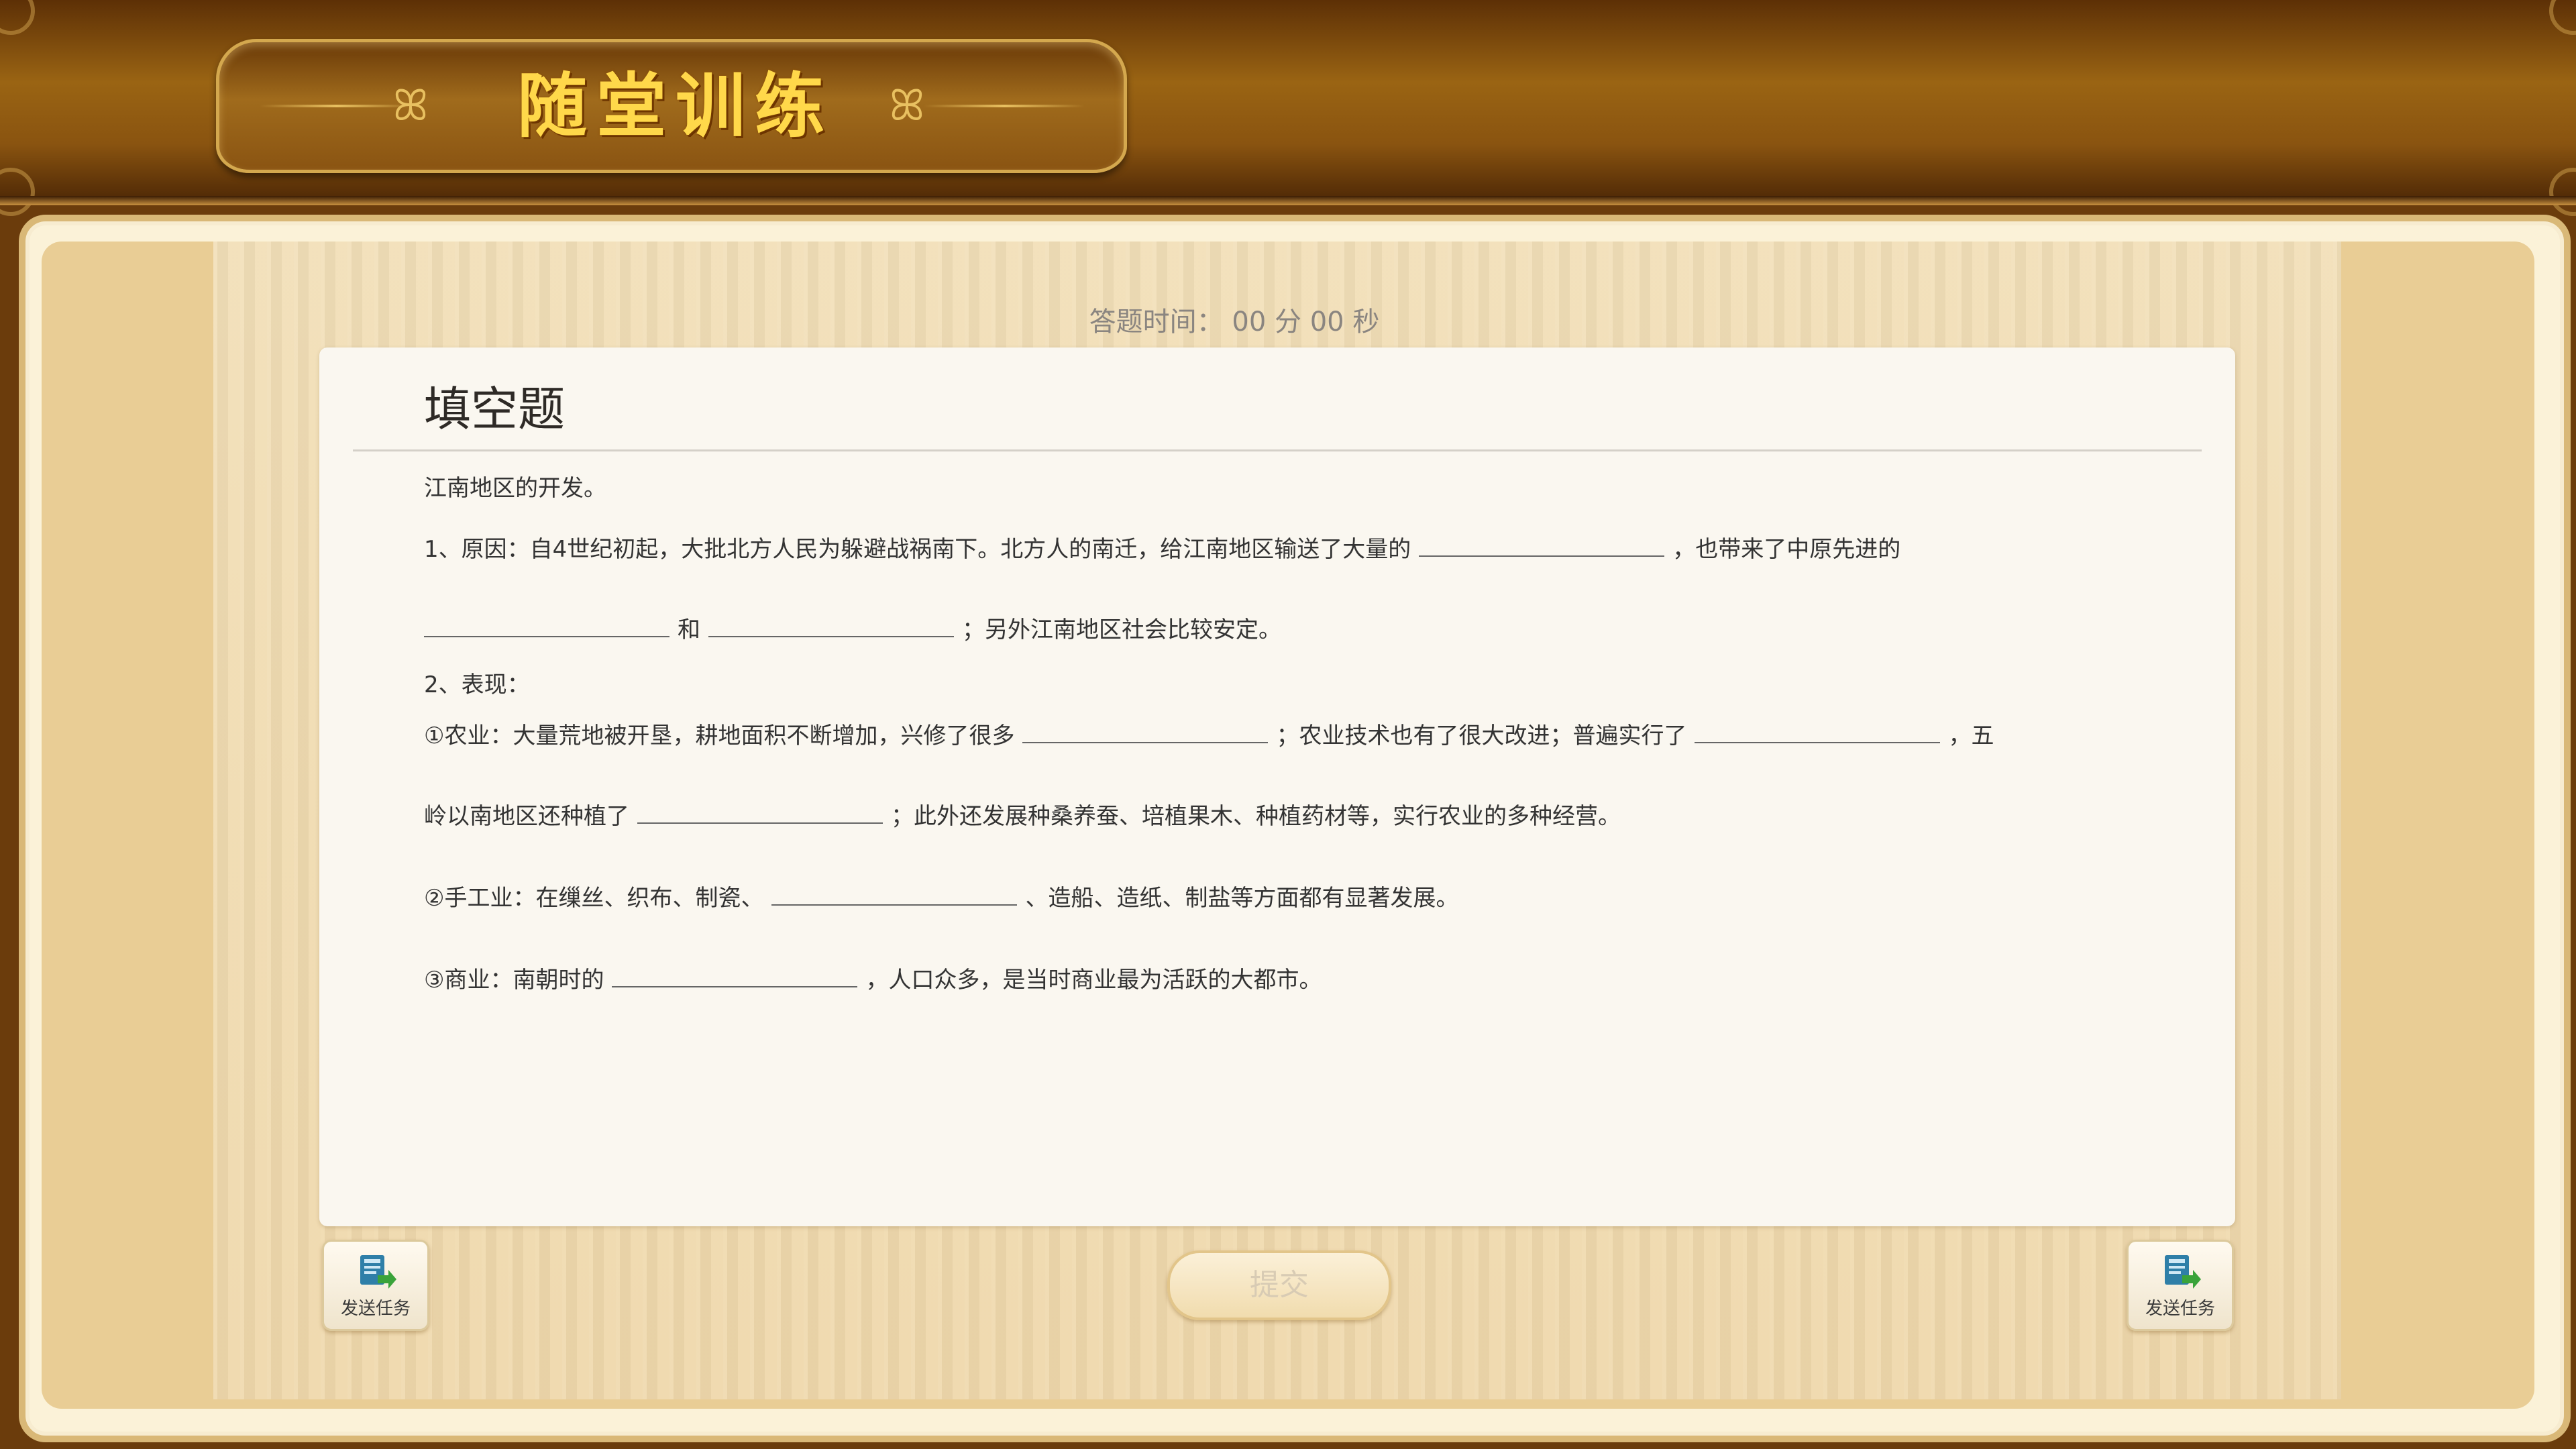 The width and height of the screenshot is (2576, 1449). I want to click on question-type-title: 填空题, so click(494, 409).